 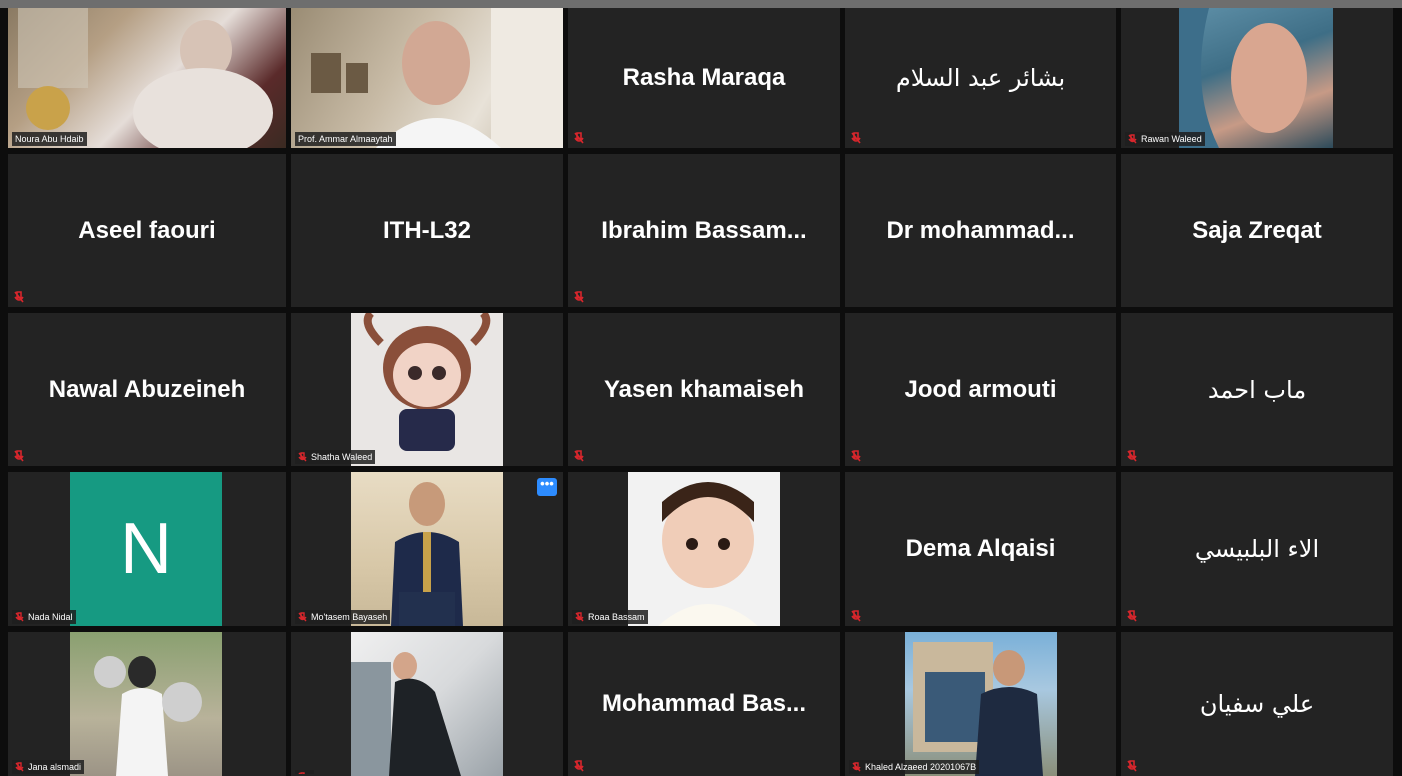 I want to click on participant-name-label, so click(x=304, y=772).